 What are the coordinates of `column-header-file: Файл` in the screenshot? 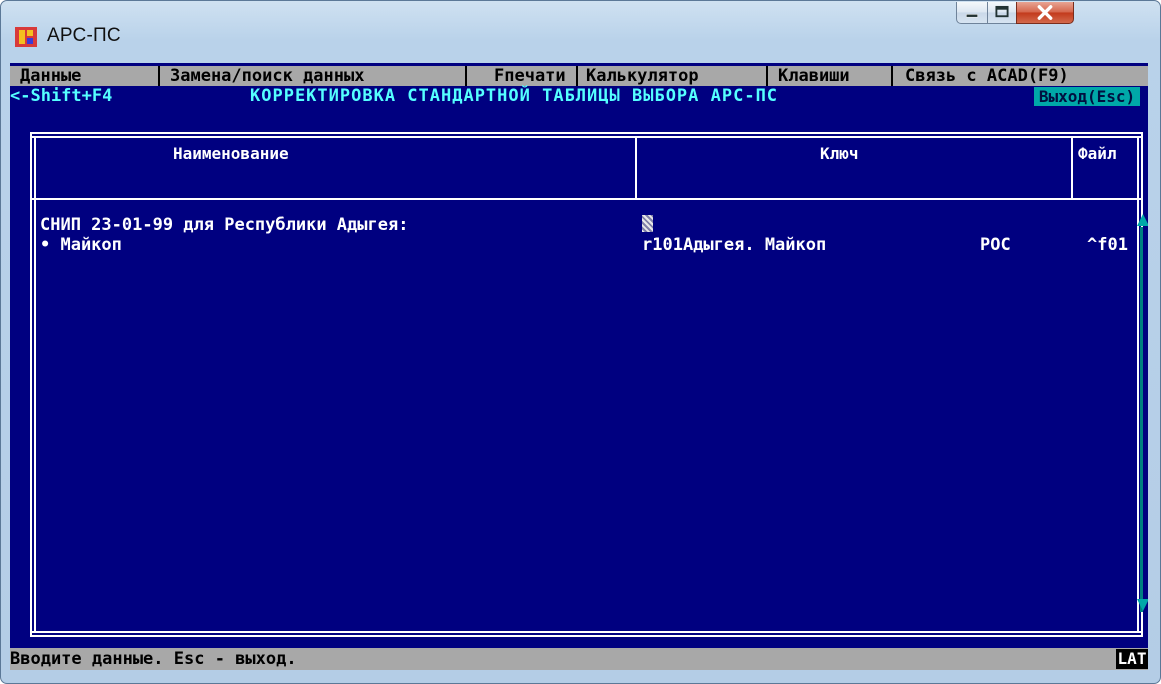 It's located at (1097, 153).